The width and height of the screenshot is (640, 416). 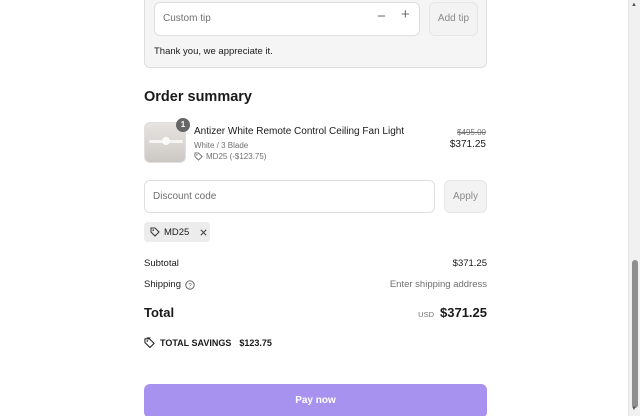 I want to click on total-savings-label: TOTAL SAVINGS, so click(x=196, y=342).